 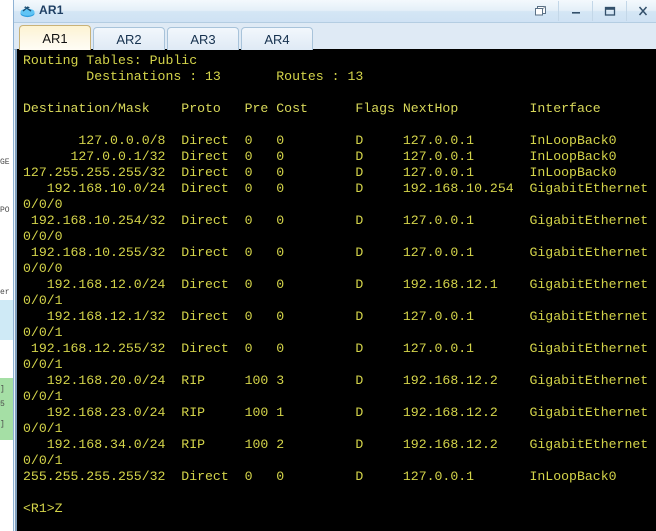 What do you see at coordinates (27, 11) in the screenshot?
I see `router-icon` at bounding box center [27, 11].